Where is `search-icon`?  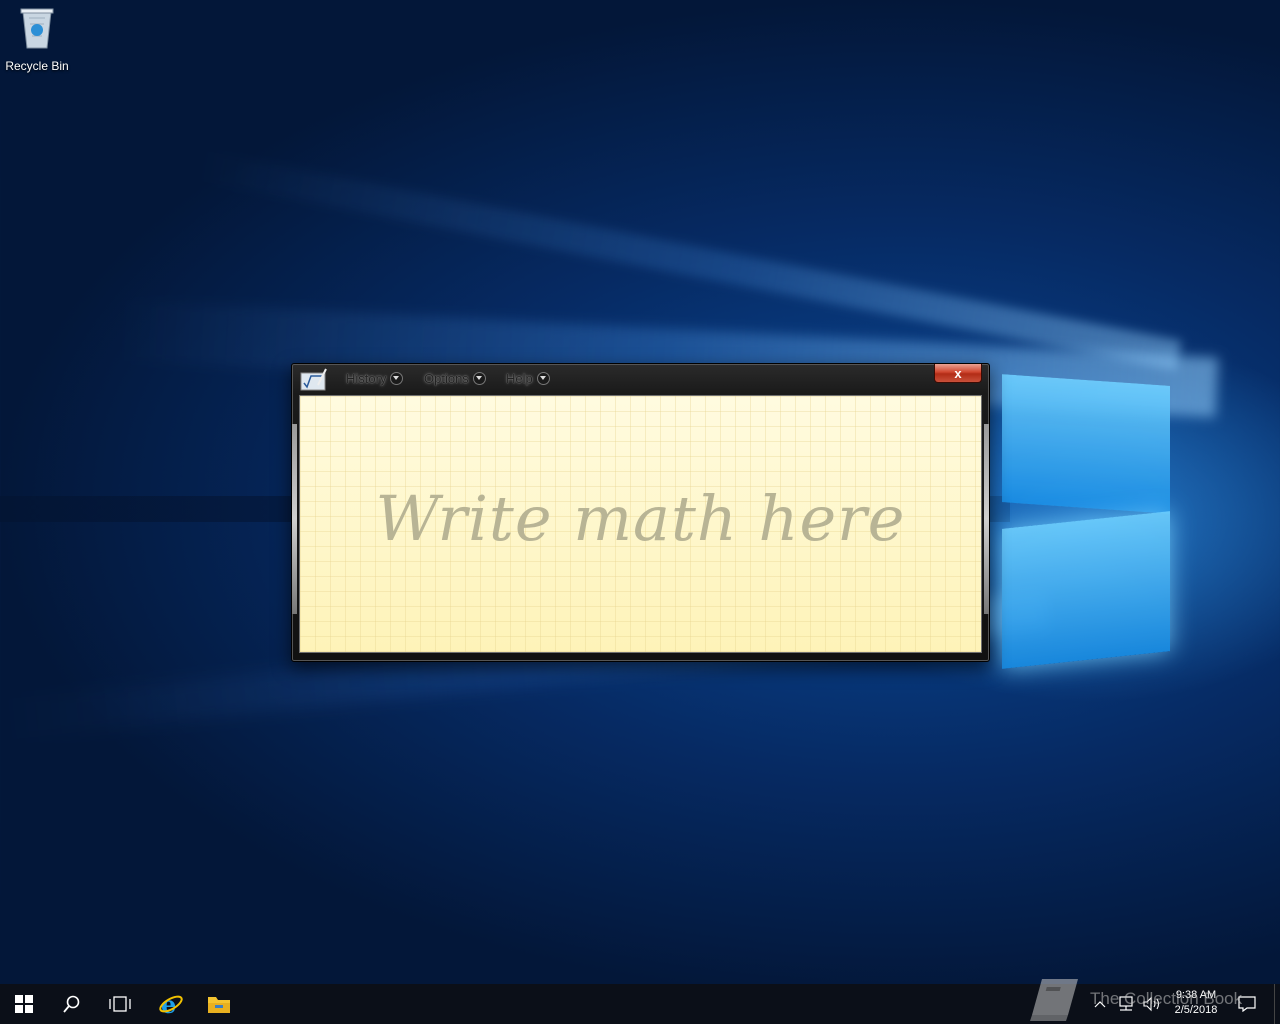
search-icon is located at coordinates (71, 1004).